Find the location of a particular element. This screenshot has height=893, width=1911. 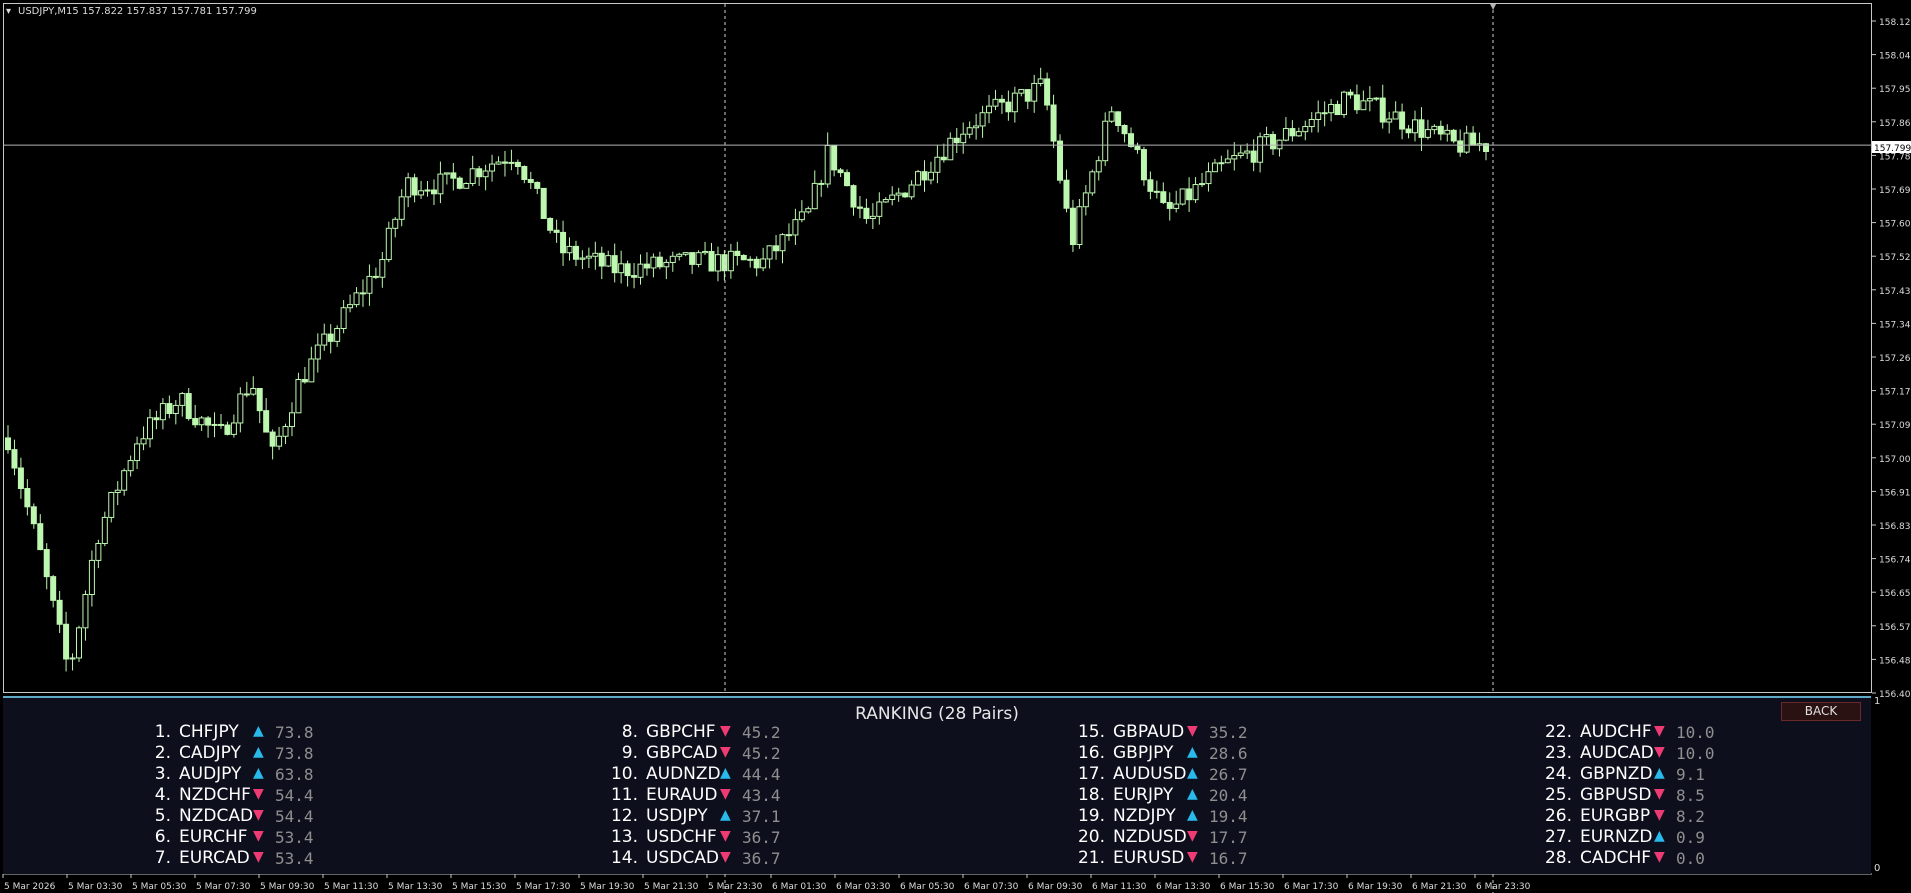

shift-marker-icon: ▼ is located at coordinates (1493, 6).